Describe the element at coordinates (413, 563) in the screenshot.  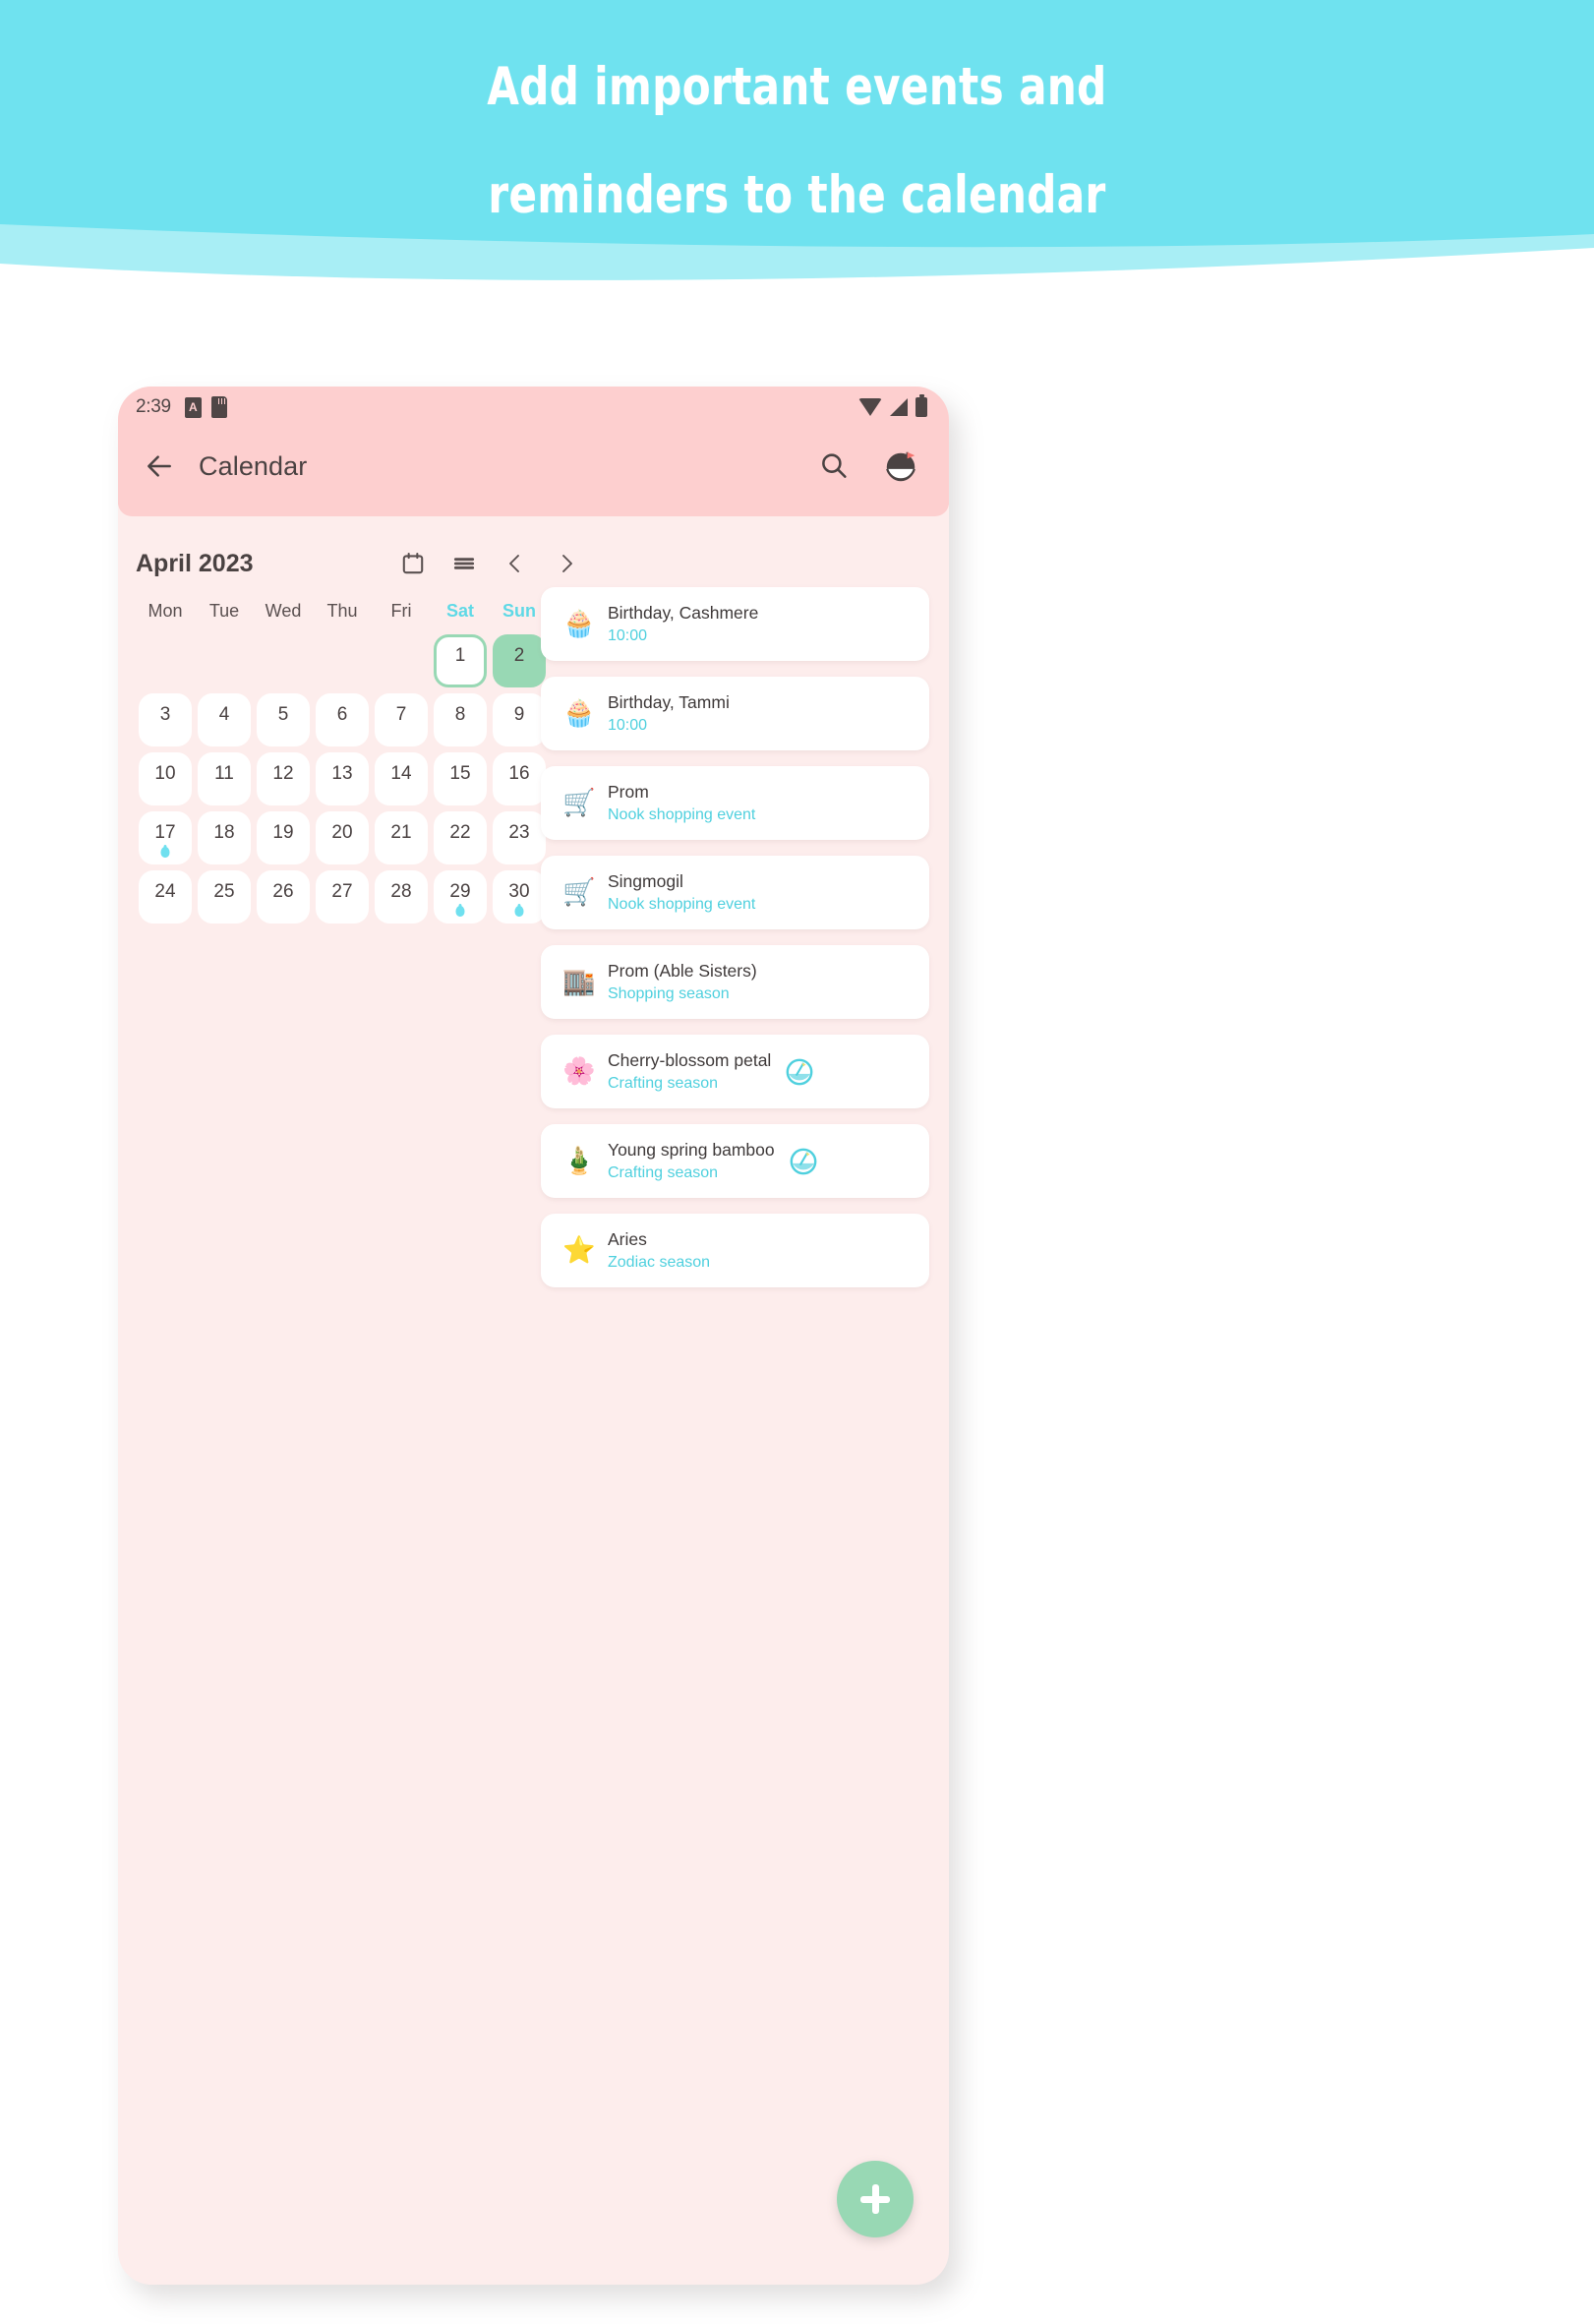
I see `calendar-view-button` at that location.